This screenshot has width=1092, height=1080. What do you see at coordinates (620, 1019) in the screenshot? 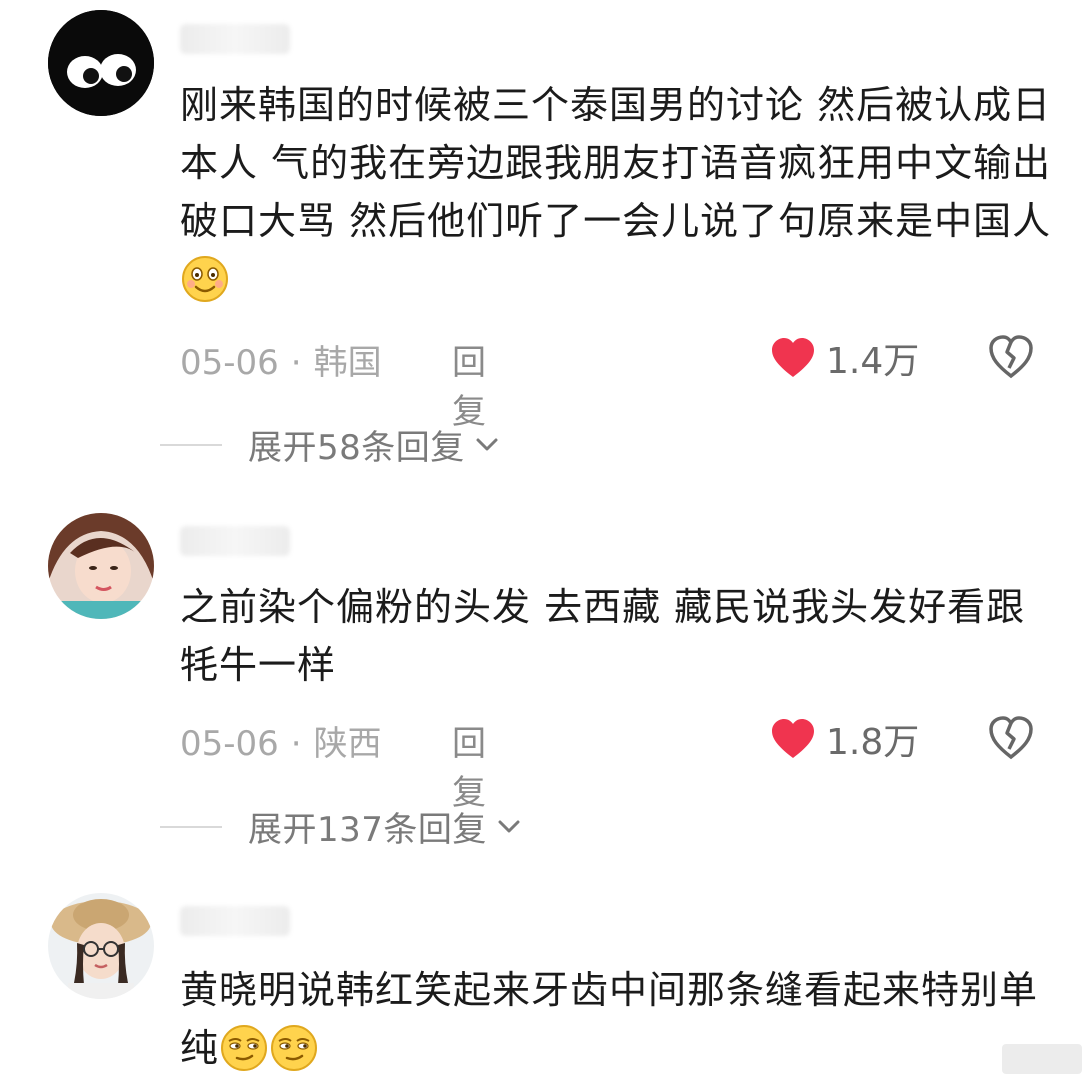
I see `comment-text: 黄晓明说韩红笑起来牙齿中间那条缝看起来特别单纯` at bounding box center [620, 1019].